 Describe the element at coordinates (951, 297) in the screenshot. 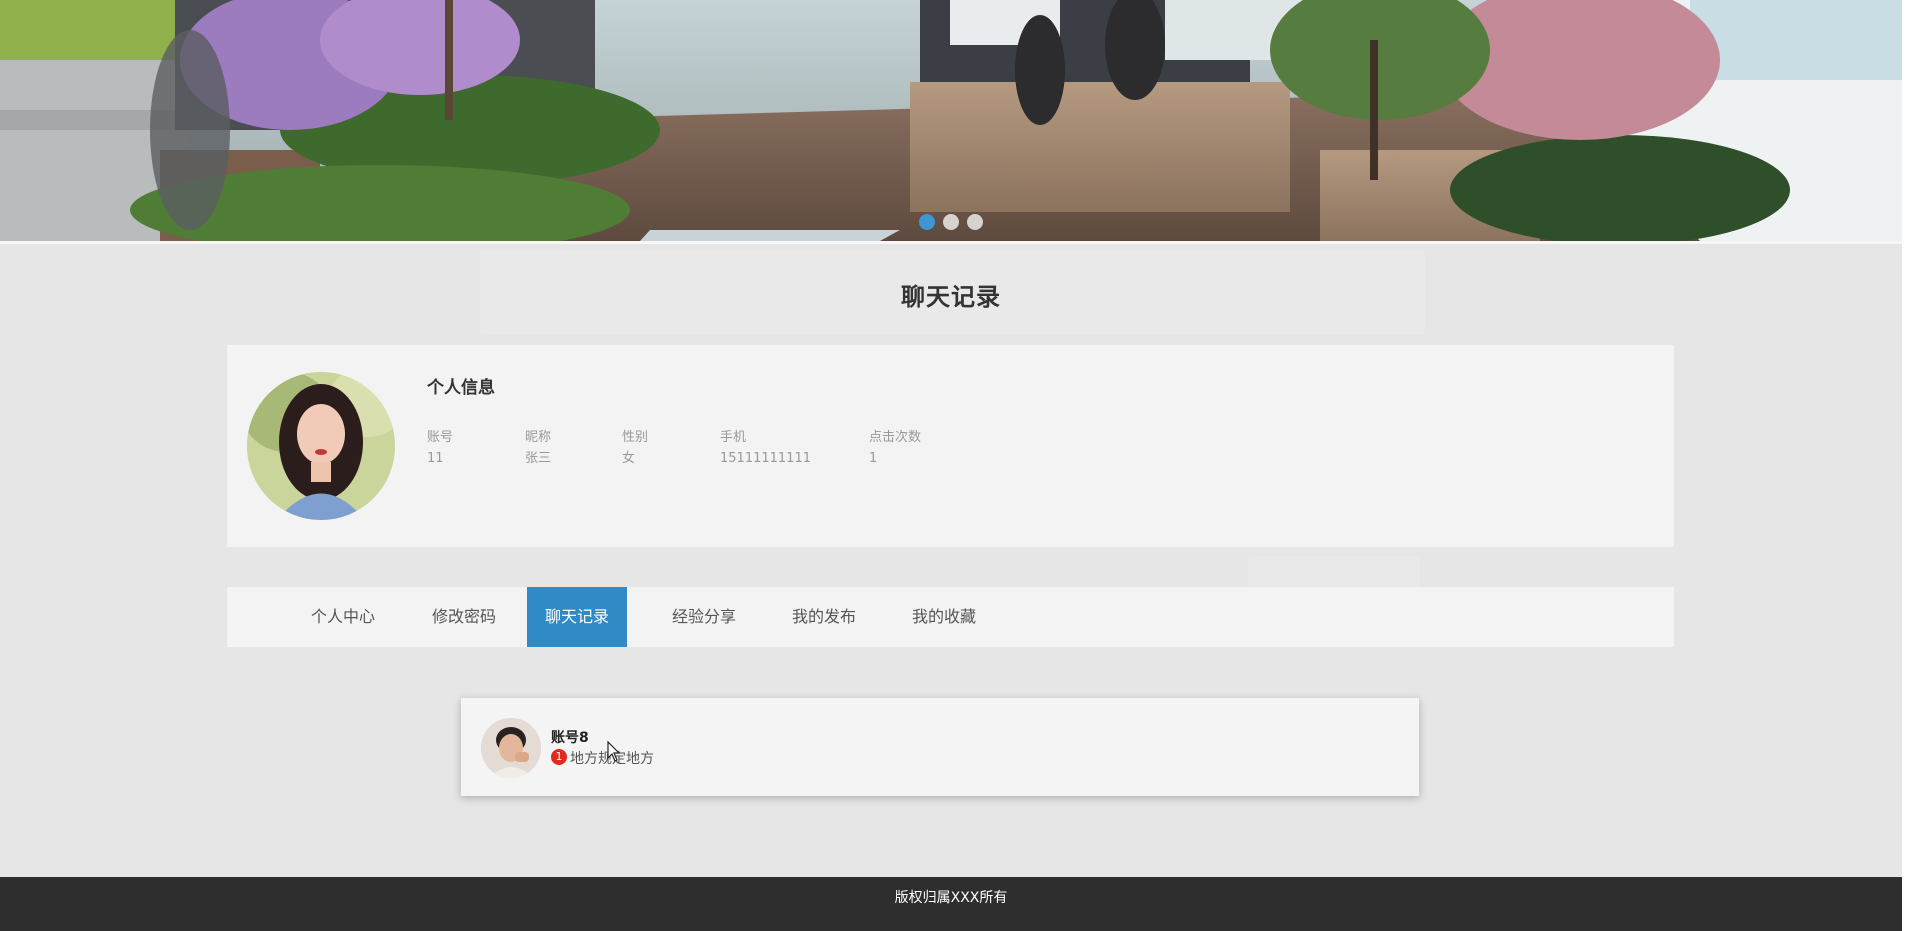

I see `page-title: 聊天记录` at that location.